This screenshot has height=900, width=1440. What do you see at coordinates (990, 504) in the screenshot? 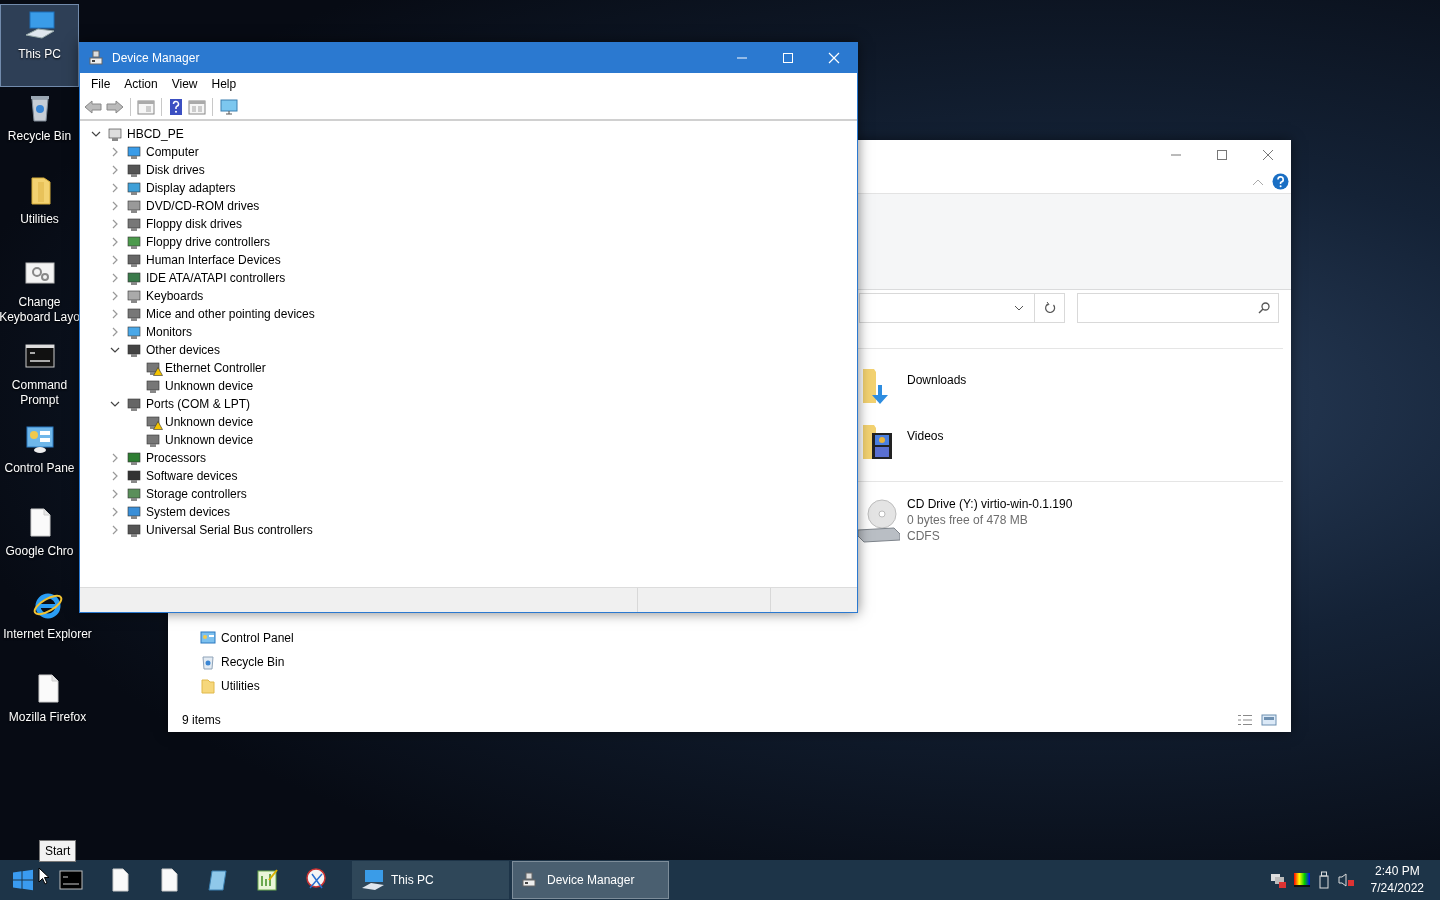
I see `drive-name: CD Drive (Y:) virtio-win-0.1.190` at bounding box center [990, 504].